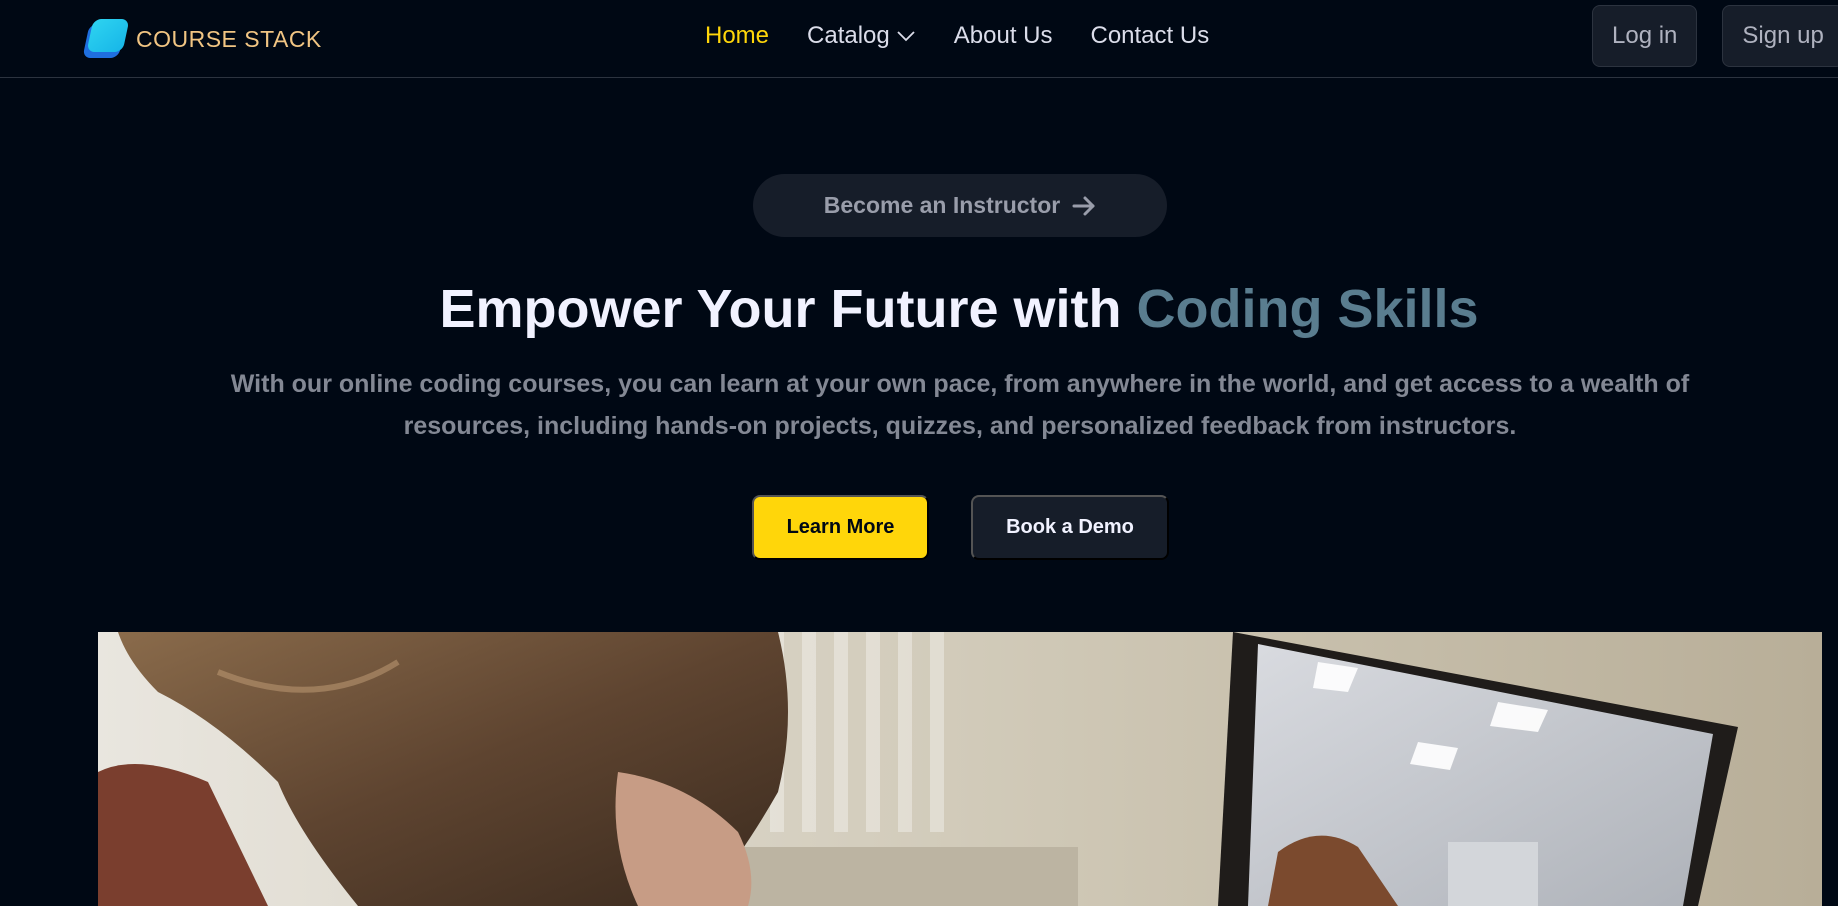 The image size is (1838, 906). I want to click on arrow-right-icon, so click(1083, 205).